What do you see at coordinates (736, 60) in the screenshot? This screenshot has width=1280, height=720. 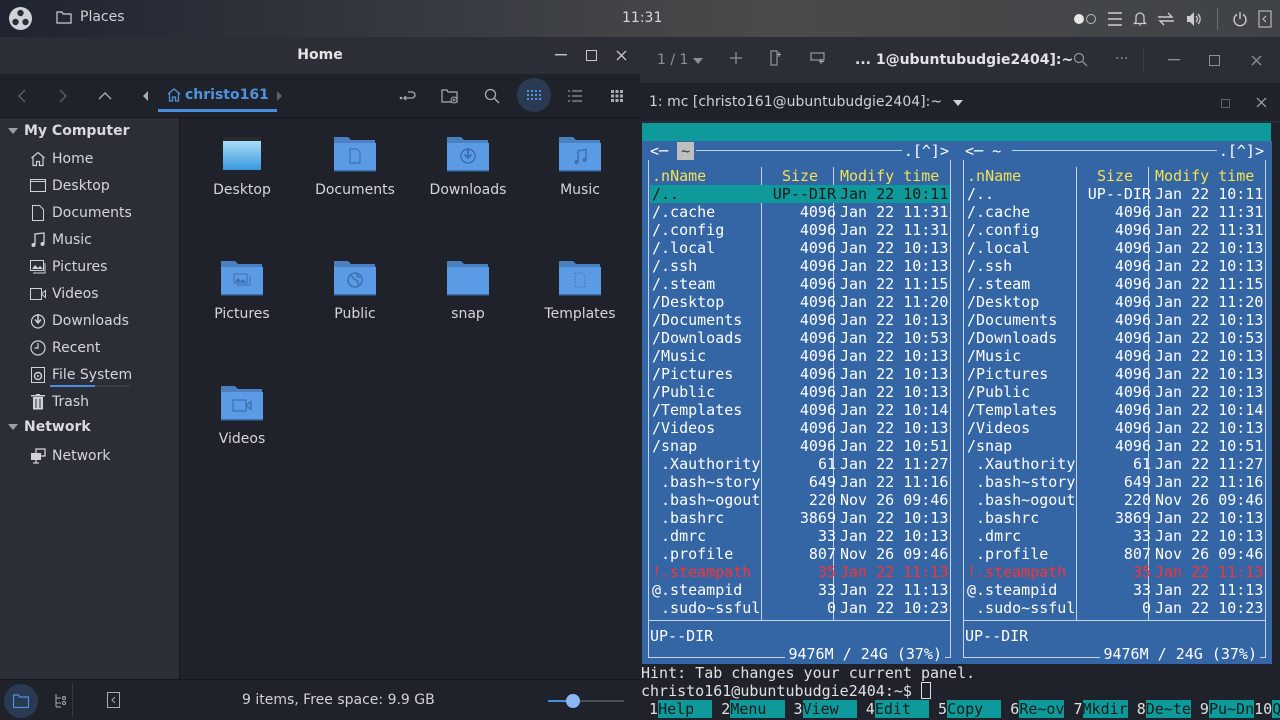 I see `new-tab-button` at bounding box center [736, 60].